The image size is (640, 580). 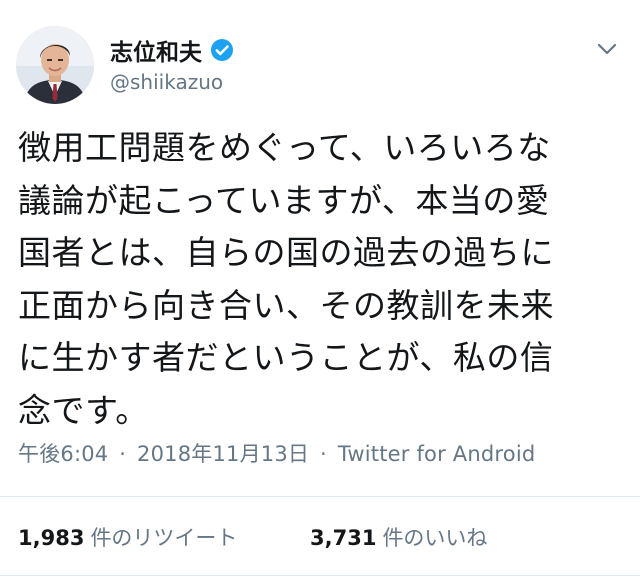 I want to click on likes-label: 件のいいね, so click(x=435, y=538).